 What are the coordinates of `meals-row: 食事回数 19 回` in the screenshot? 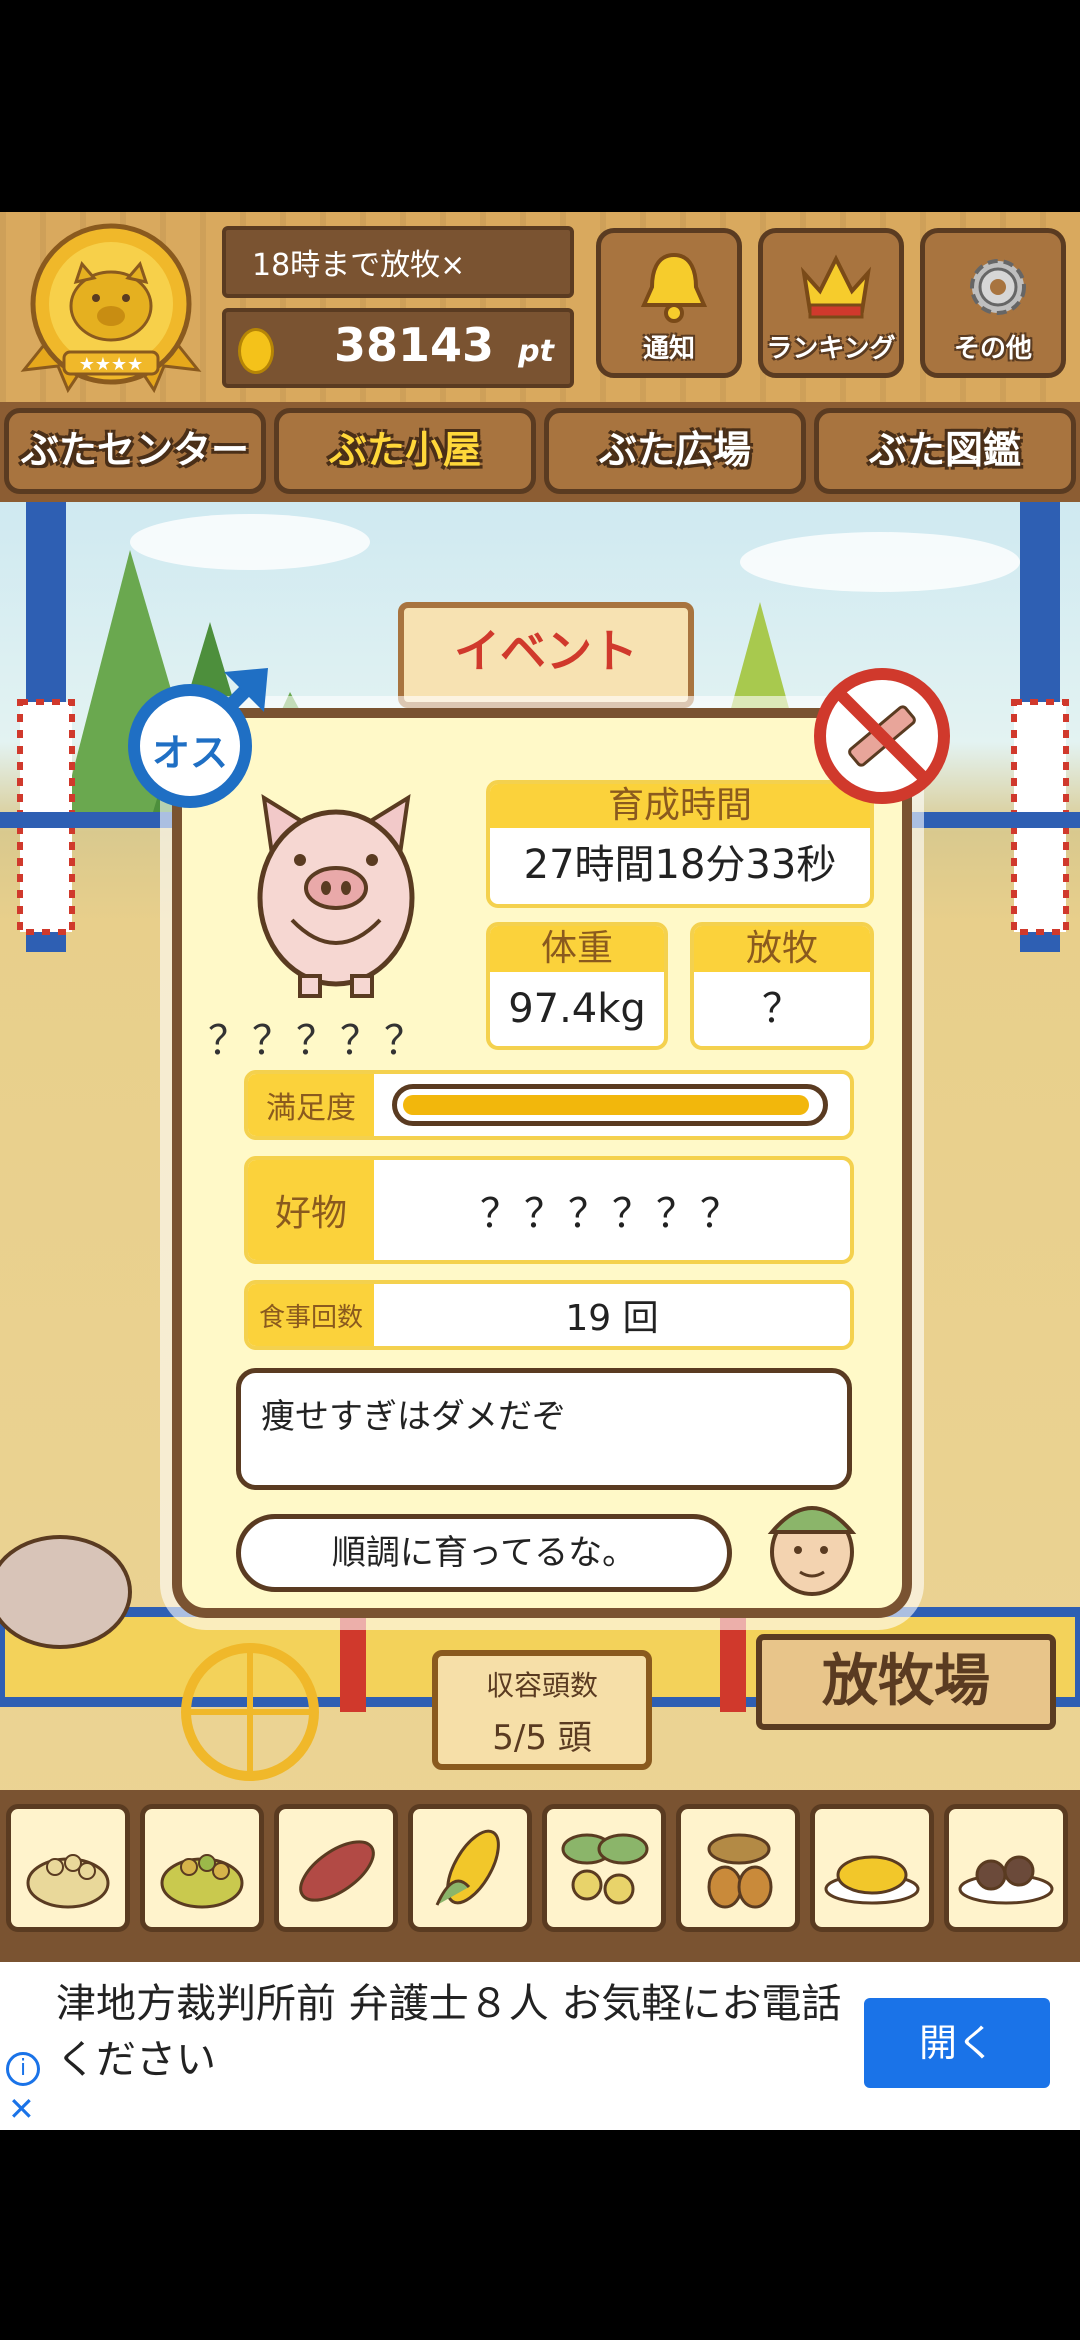 It's located at (549, 1315).